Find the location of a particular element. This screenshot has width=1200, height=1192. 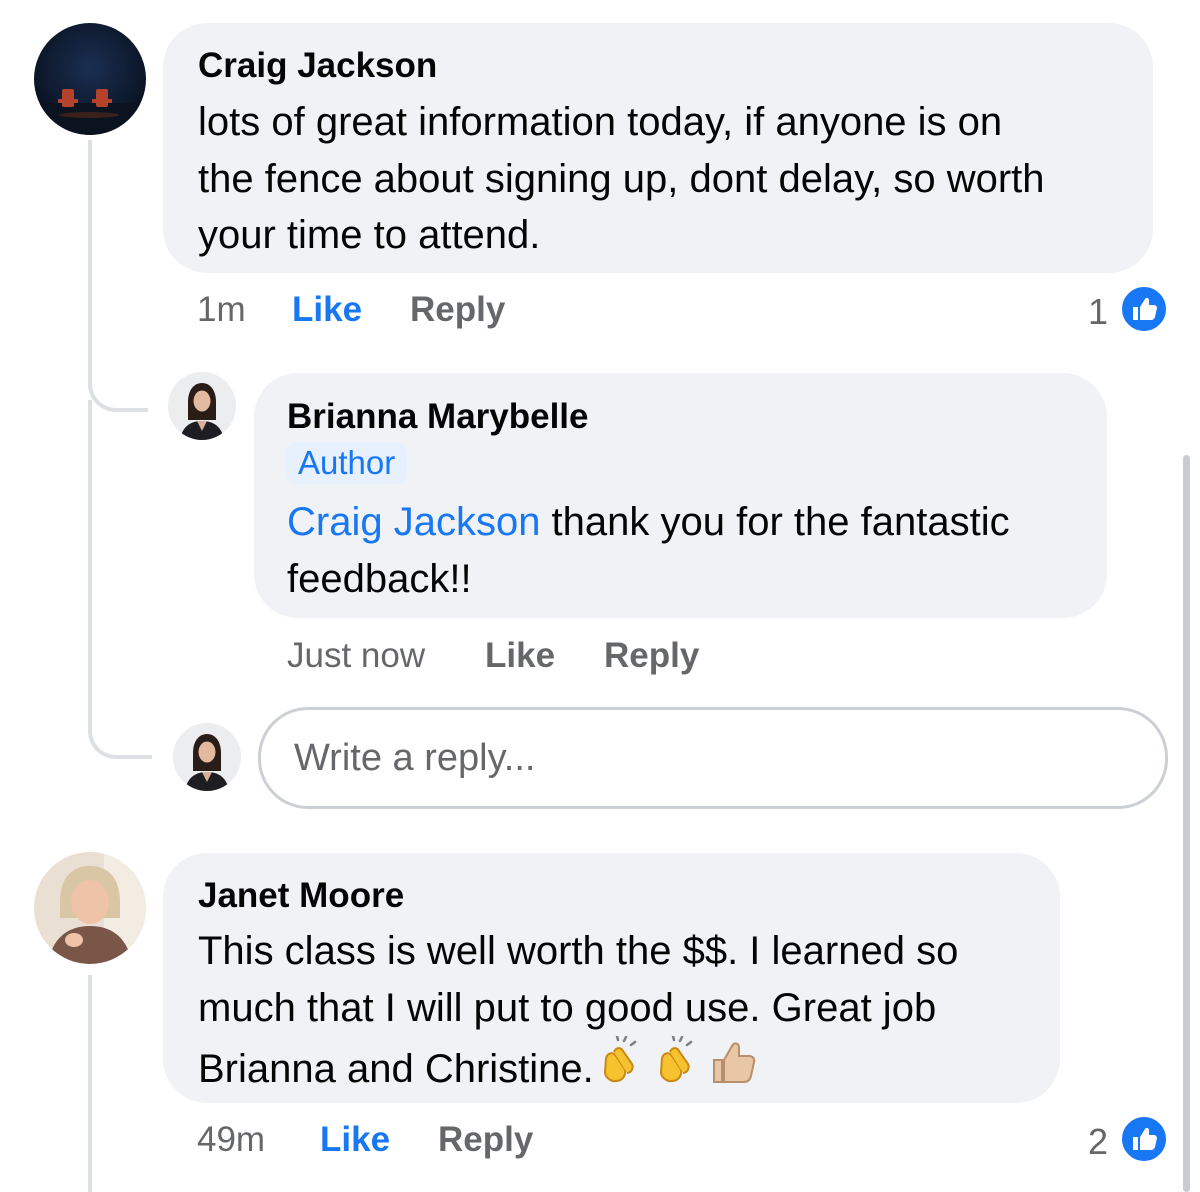

reaction-count: 2 is located at coordinates (1098, 1142).